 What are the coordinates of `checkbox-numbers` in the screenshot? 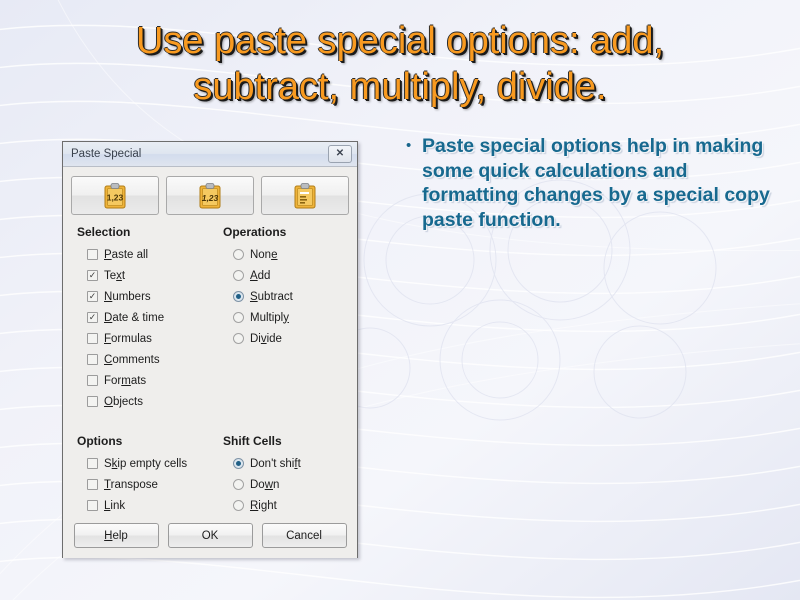 It's located at (92, 296).